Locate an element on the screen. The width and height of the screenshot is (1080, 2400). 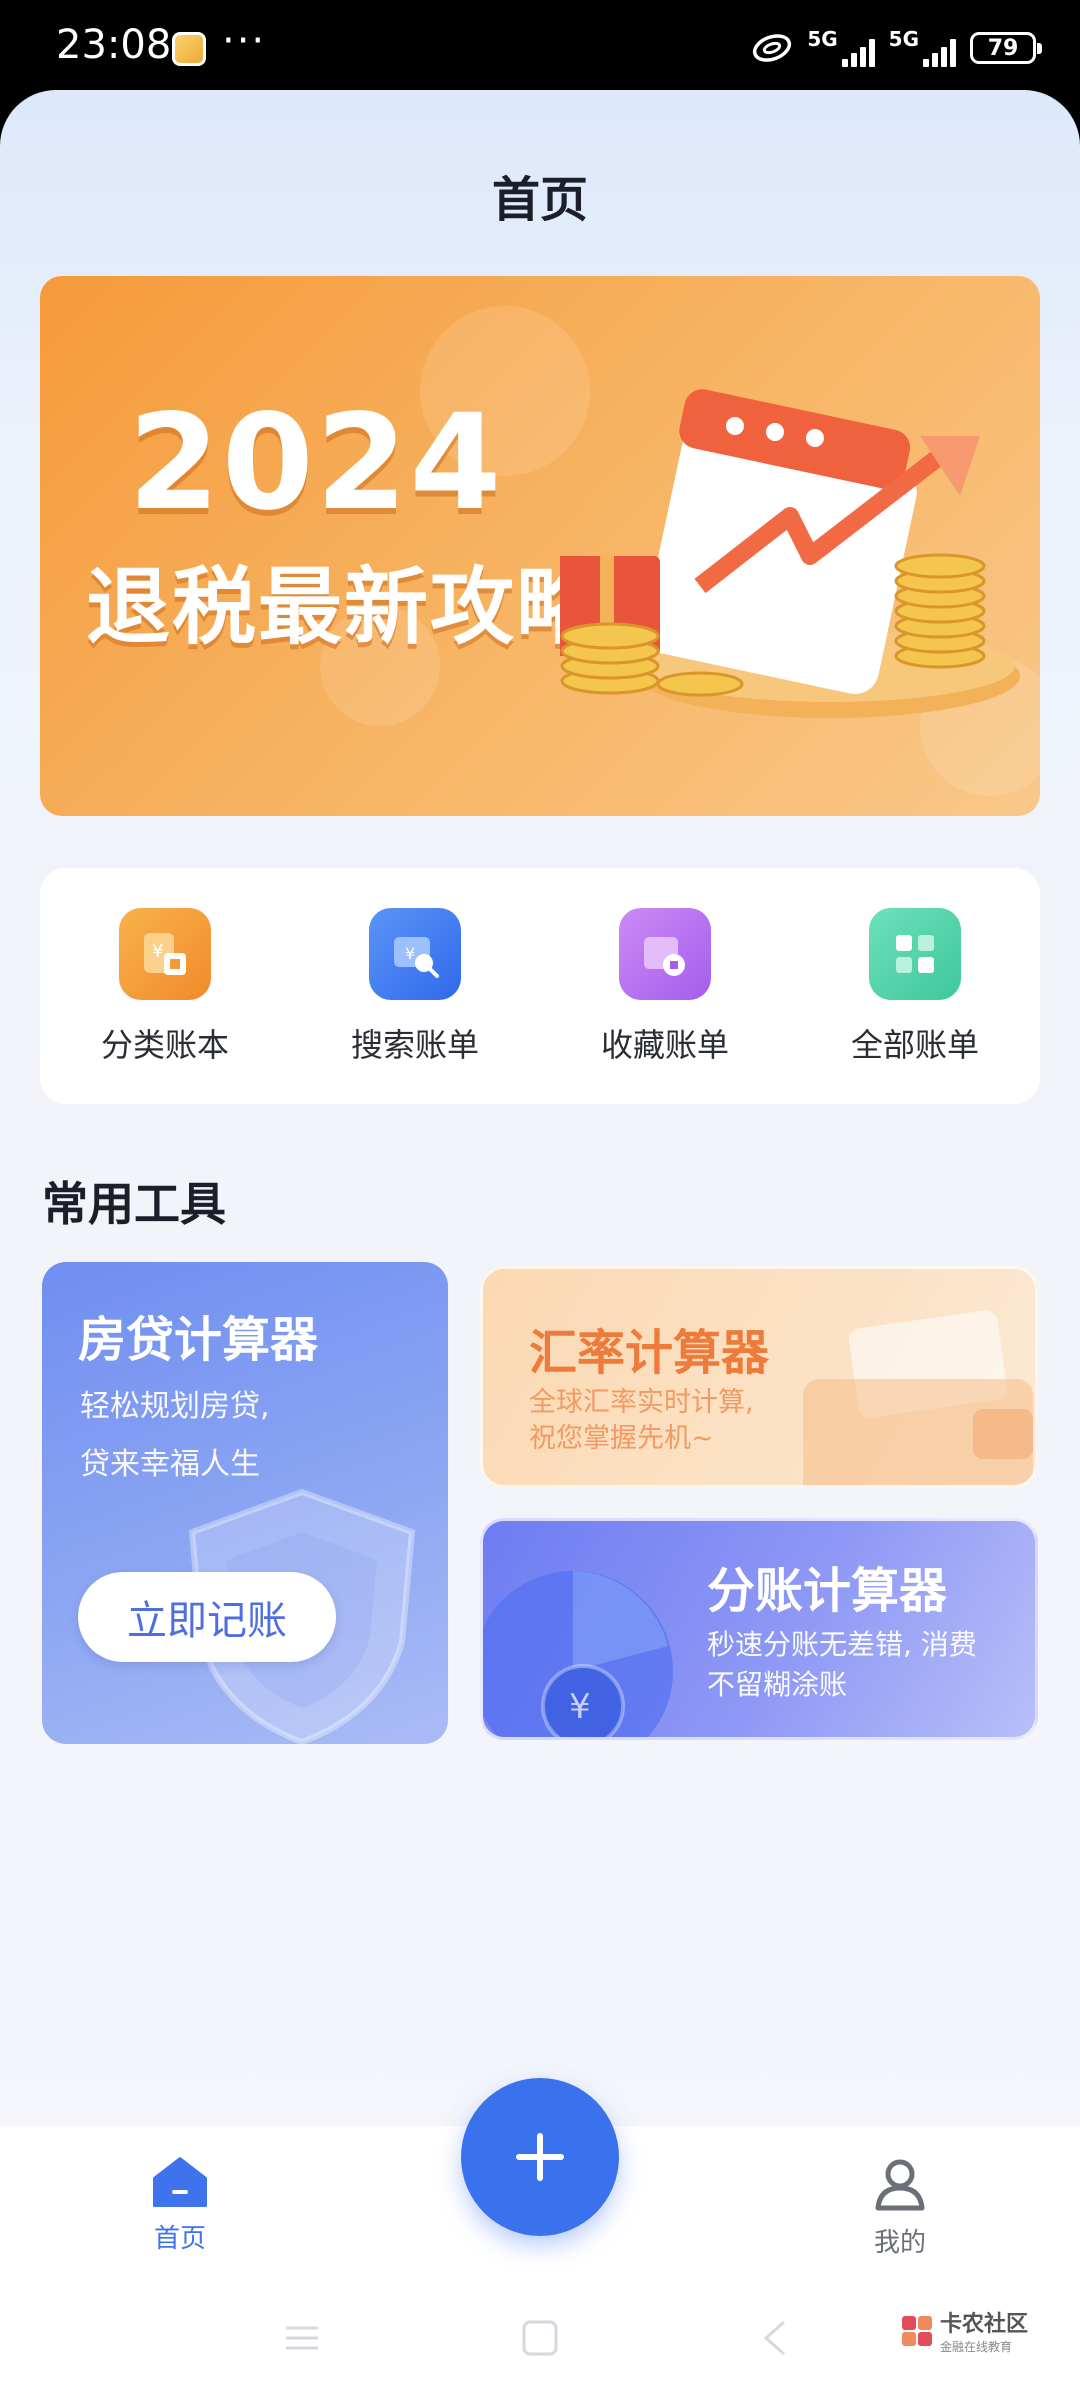
split-bill-title: 分账计算器 is located at coordinates (827, 1591).